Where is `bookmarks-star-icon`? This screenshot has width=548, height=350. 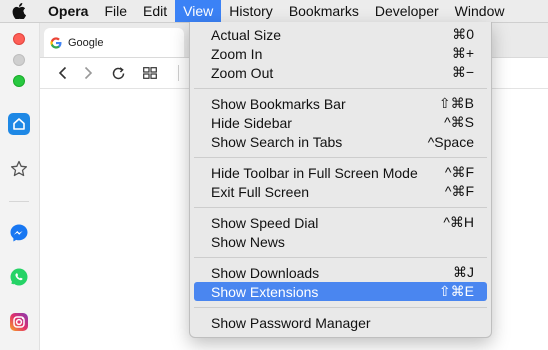
bookmarks-star-icon is located at coordinates (19, 169).